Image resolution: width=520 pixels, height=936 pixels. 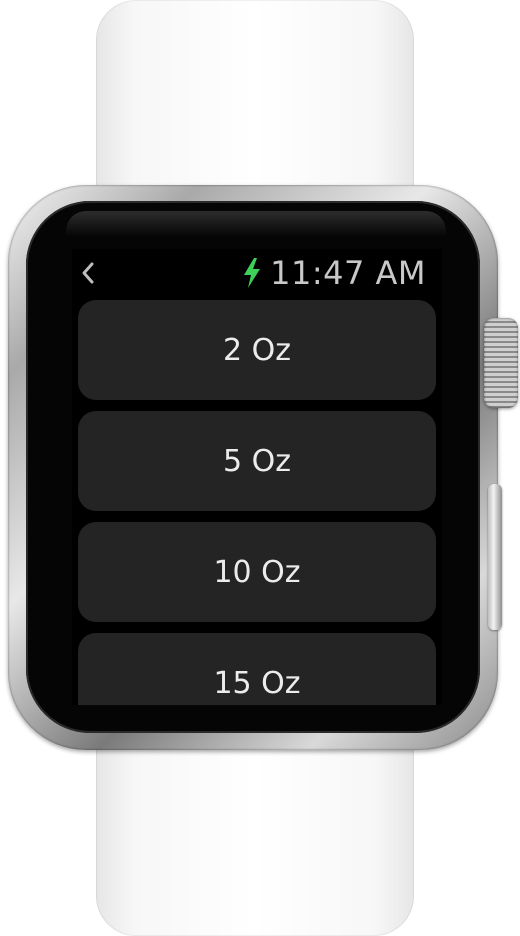 What do you see at coordinates (256, 224) in the screenshot?
I see `glass-reflection` at bounding box center [256, 224].